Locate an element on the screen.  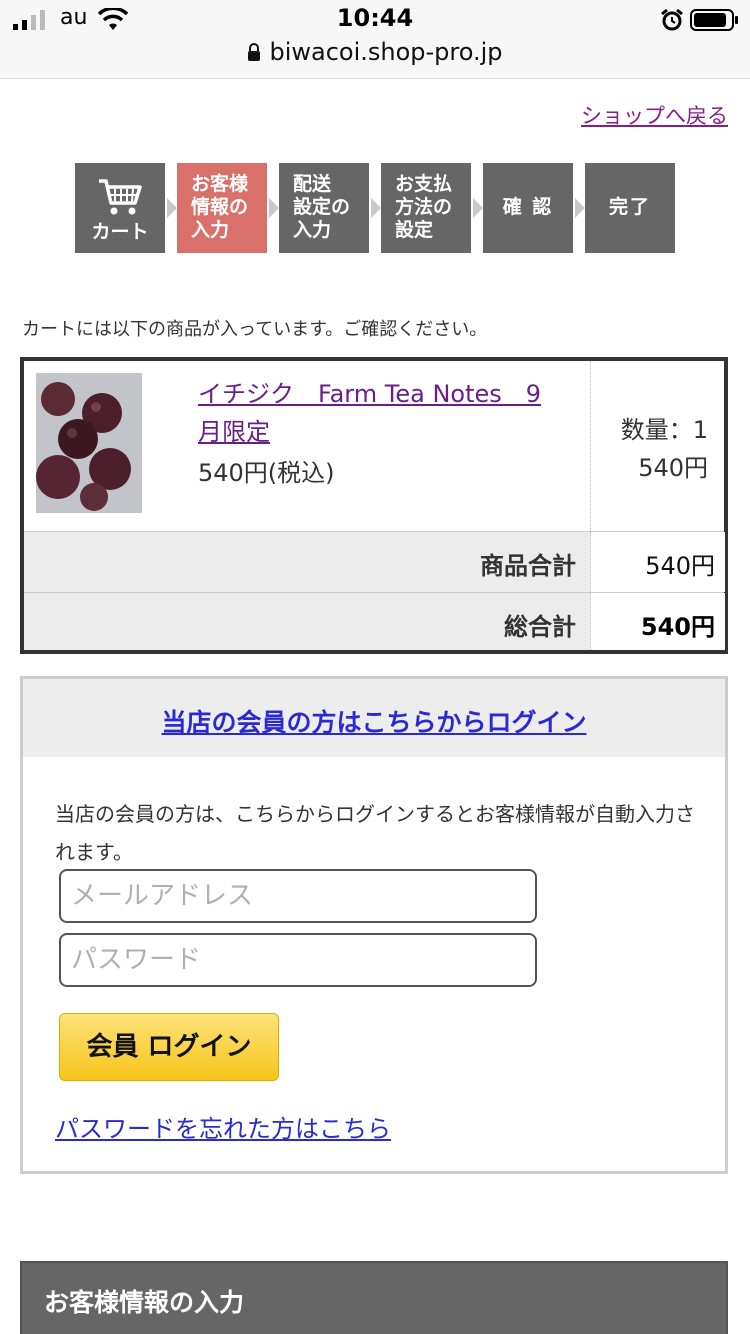
customer-info-section-header: お客様情報の入力 is located at coordinates (374, 1297).